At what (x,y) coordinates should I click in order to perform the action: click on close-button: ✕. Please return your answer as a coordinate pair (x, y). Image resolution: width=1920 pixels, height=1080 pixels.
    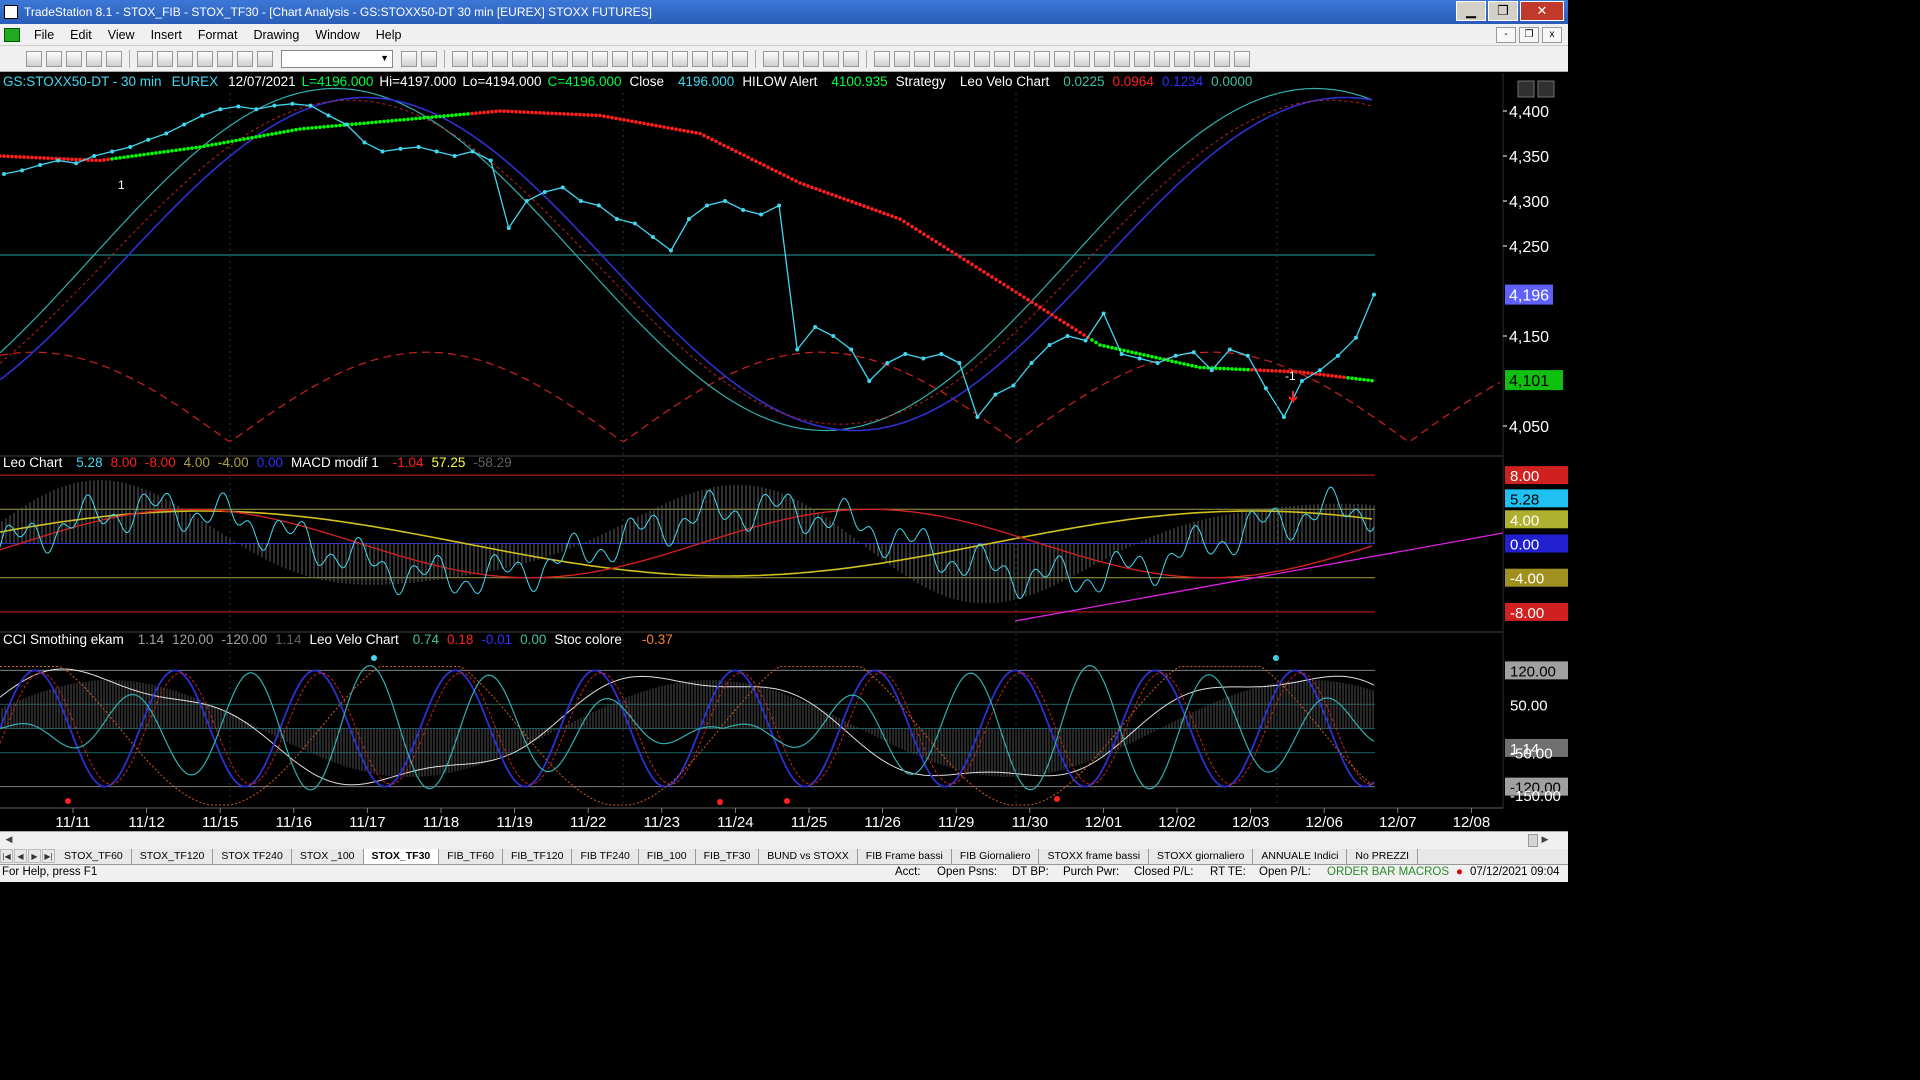
    Looking at the image, I should click on (1542, 11).